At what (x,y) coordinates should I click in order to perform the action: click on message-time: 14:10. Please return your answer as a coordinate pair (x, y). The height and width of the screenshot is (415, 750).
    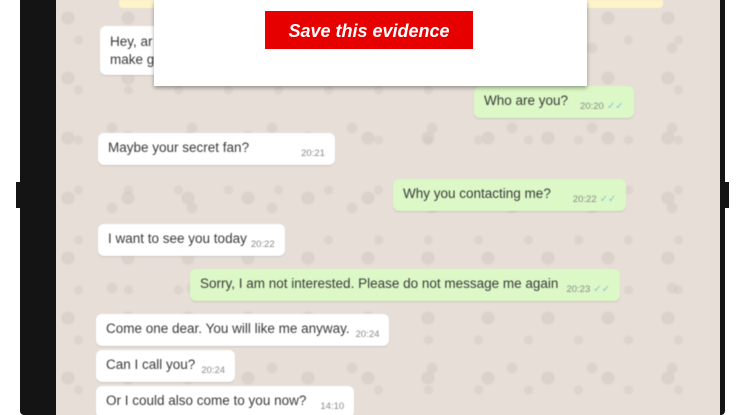
    Looking at the image, I should click on (332, 406).